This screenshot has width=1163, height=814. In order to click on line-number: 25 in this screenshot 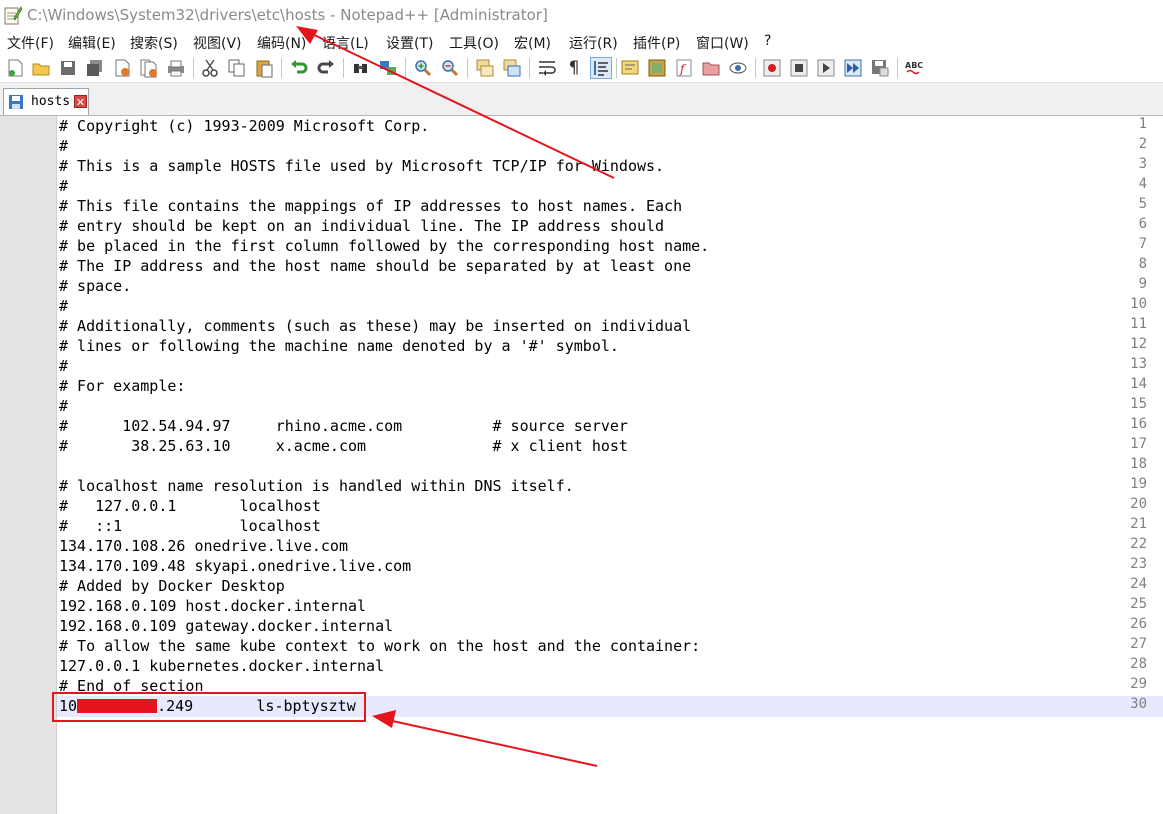, I will do `click(1138, 604)`.